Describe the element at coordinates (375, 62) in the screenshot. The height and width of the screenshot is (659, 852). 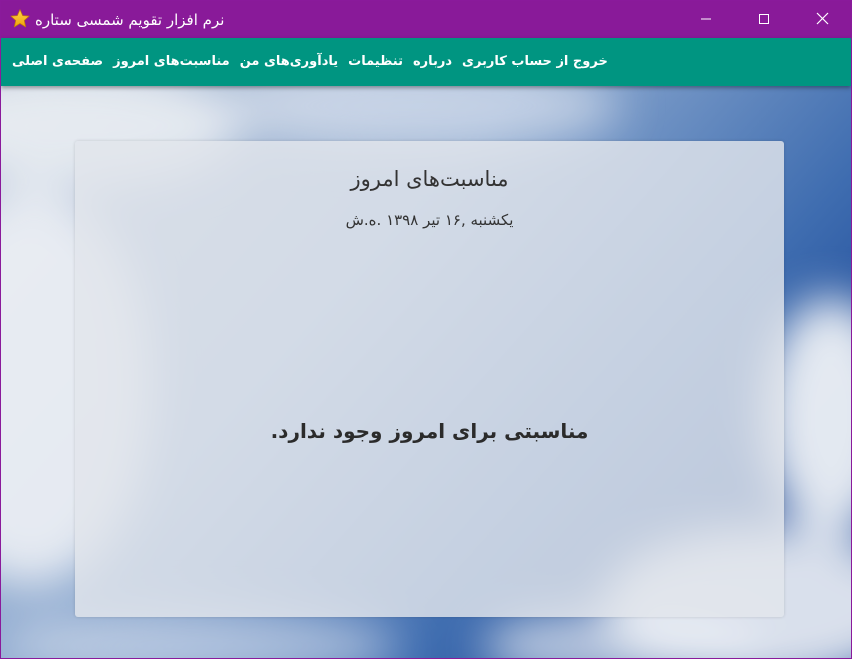
I see `nav-item-settings: تنظیمات` at that location.